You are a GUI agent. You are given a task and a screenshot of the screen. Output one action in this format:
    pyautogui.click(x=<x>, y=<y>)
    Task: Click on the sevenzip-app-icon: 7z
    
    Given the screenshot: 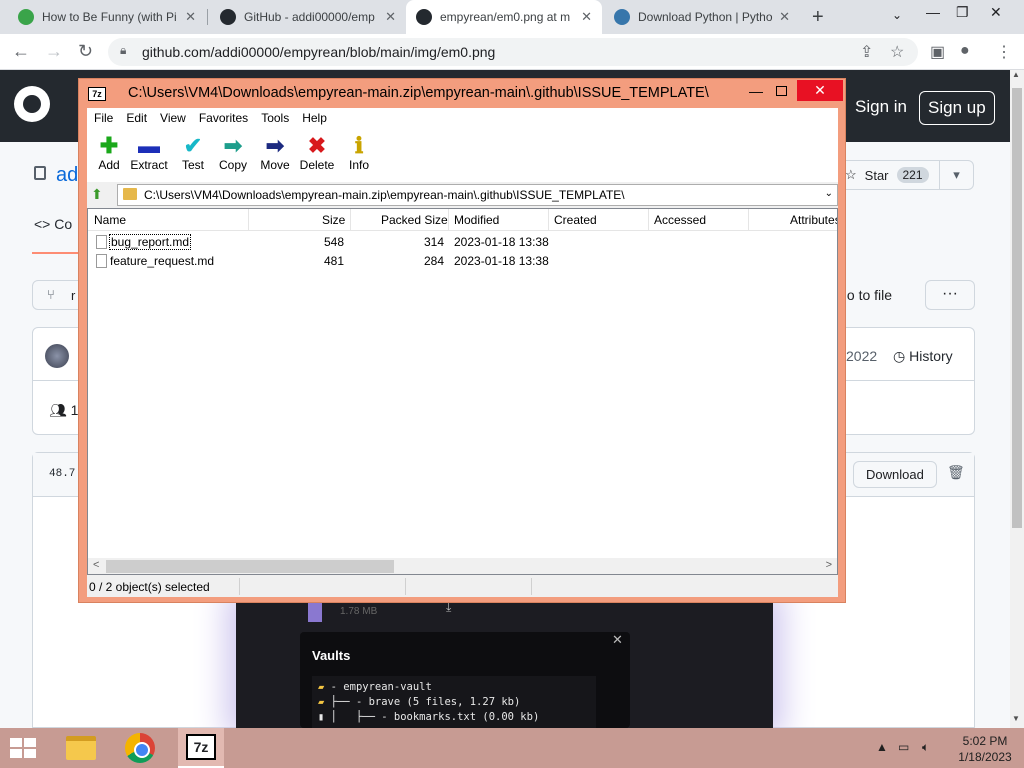 What is the action you would take?
    pyautogui.click(x=97, y=94)
    